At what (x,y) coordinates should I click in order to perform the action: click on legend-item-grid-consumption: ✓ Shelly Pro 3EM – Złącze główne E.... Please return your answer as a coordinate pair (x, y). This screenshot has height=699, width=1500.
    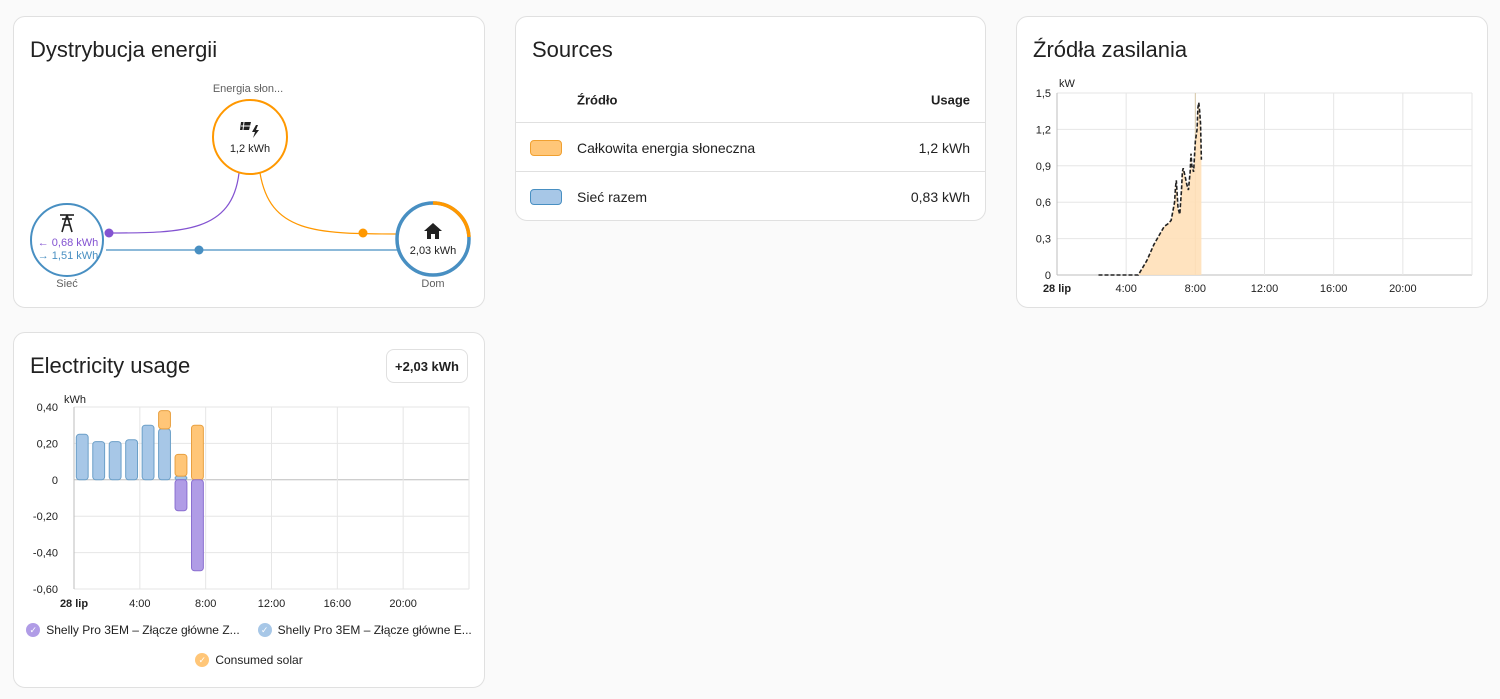
    Looking at the image, I should click on (364, 630).